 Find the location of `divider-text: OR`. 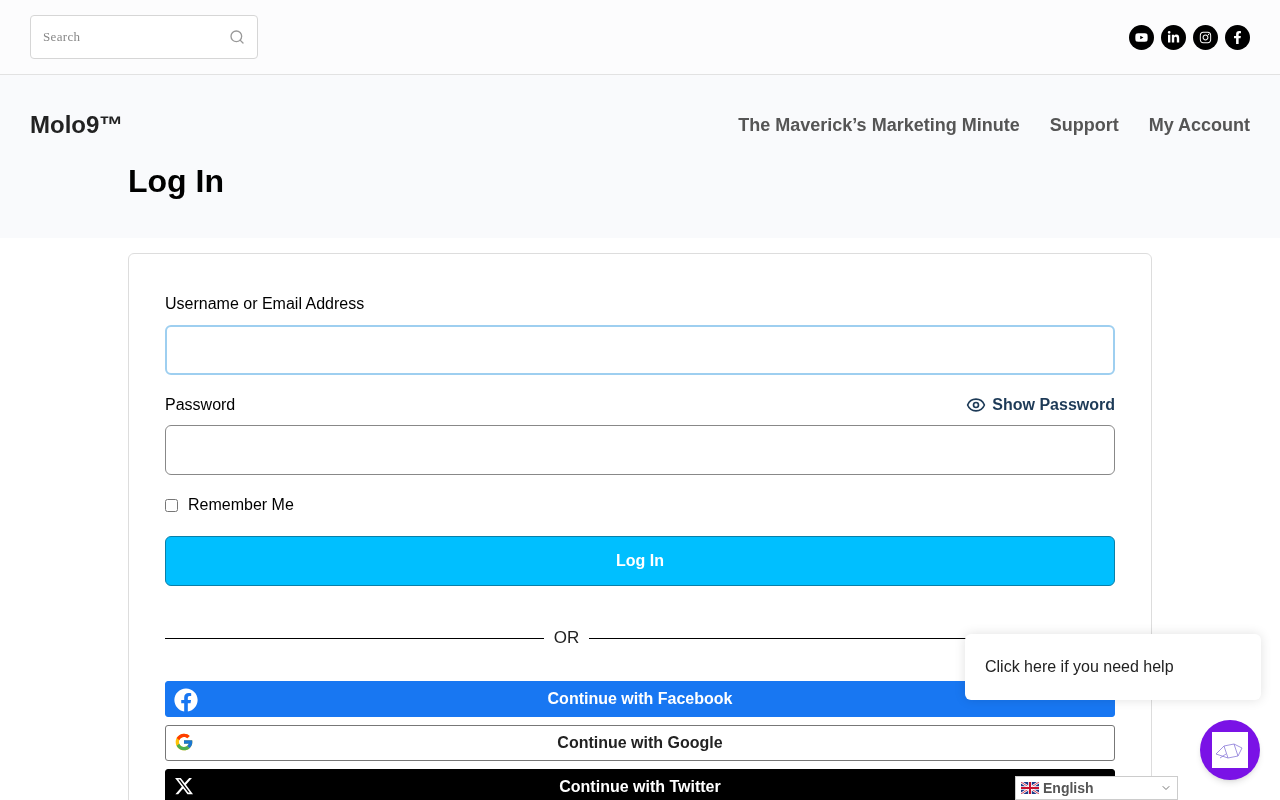

divider-text: OR is located at coordinates (566, 638).